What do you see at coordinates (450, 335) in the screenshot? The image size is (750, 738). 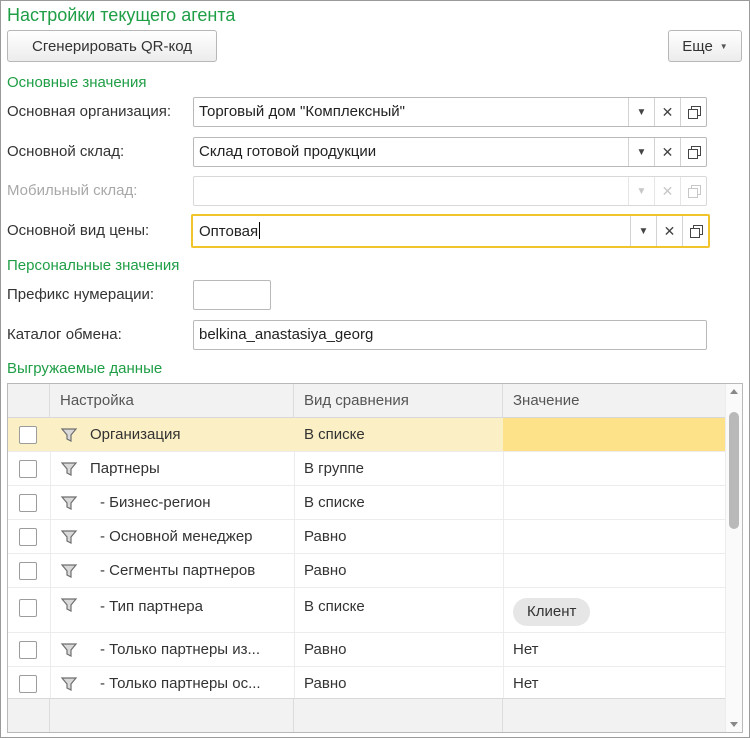 I see `exchange-catalog-input: belkina_anastasiya_georg` at bounding box center [450, 335].